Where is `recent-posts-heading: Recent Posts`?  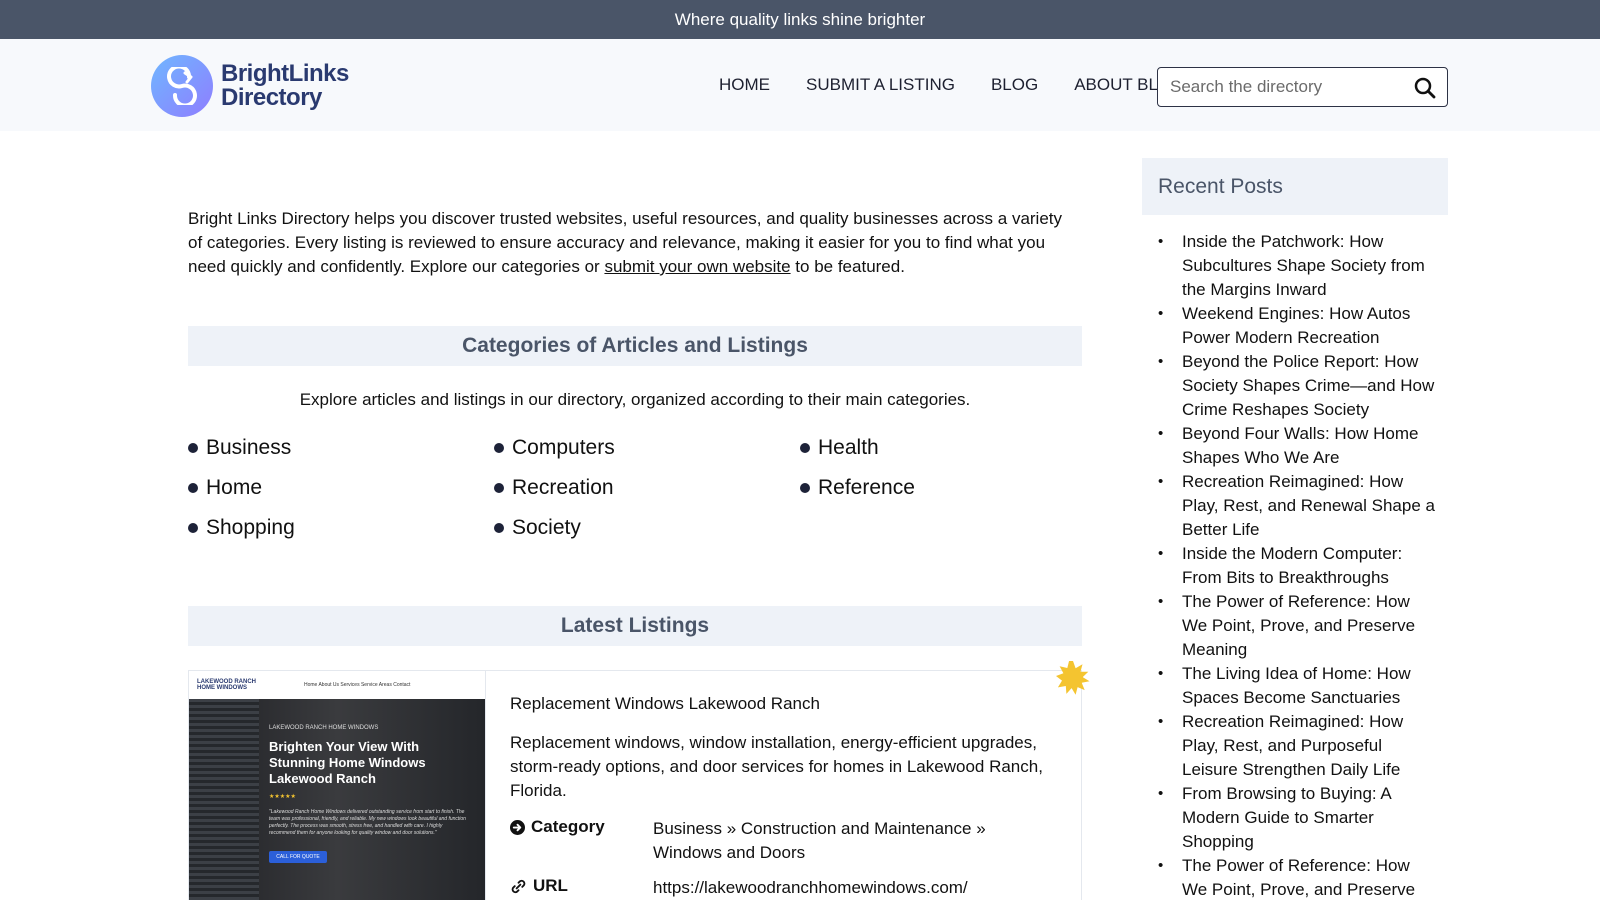 recent-posts-heading: Recent Posts is located at coordinates (1295, 186).